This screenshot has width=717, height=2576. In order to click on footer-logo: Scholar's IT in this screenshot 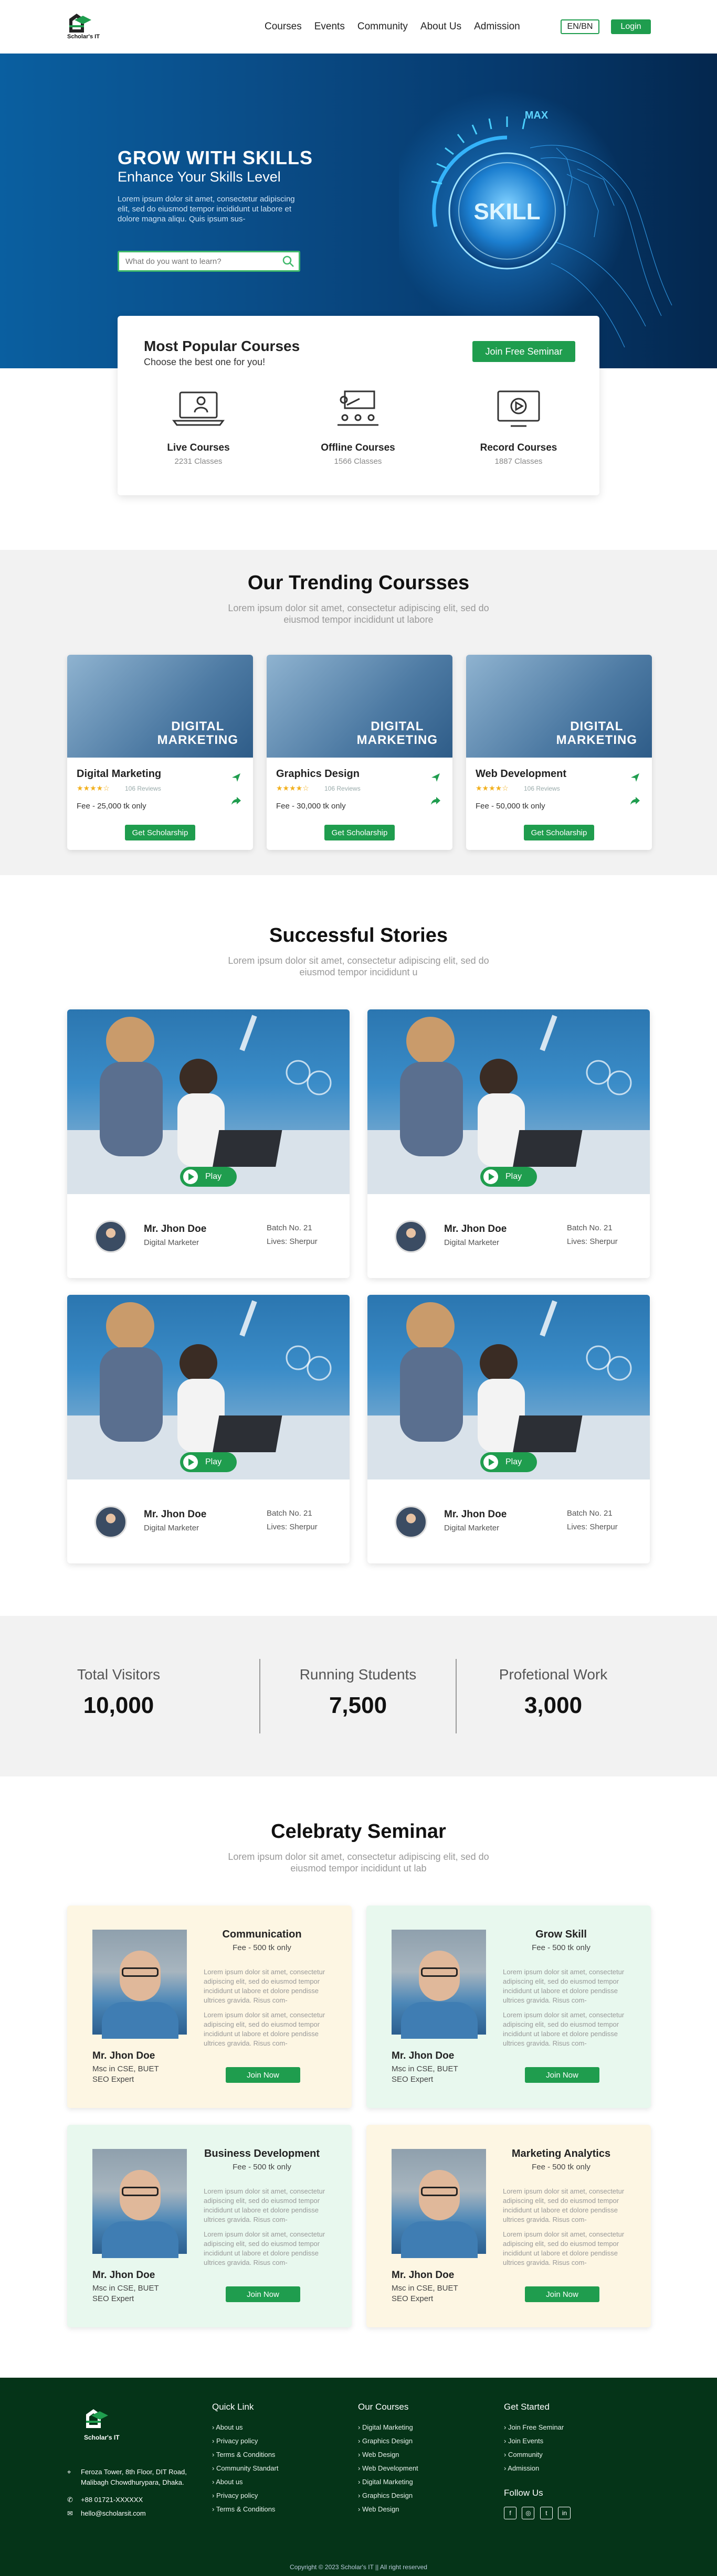, I will do `click(105, 2425)`.